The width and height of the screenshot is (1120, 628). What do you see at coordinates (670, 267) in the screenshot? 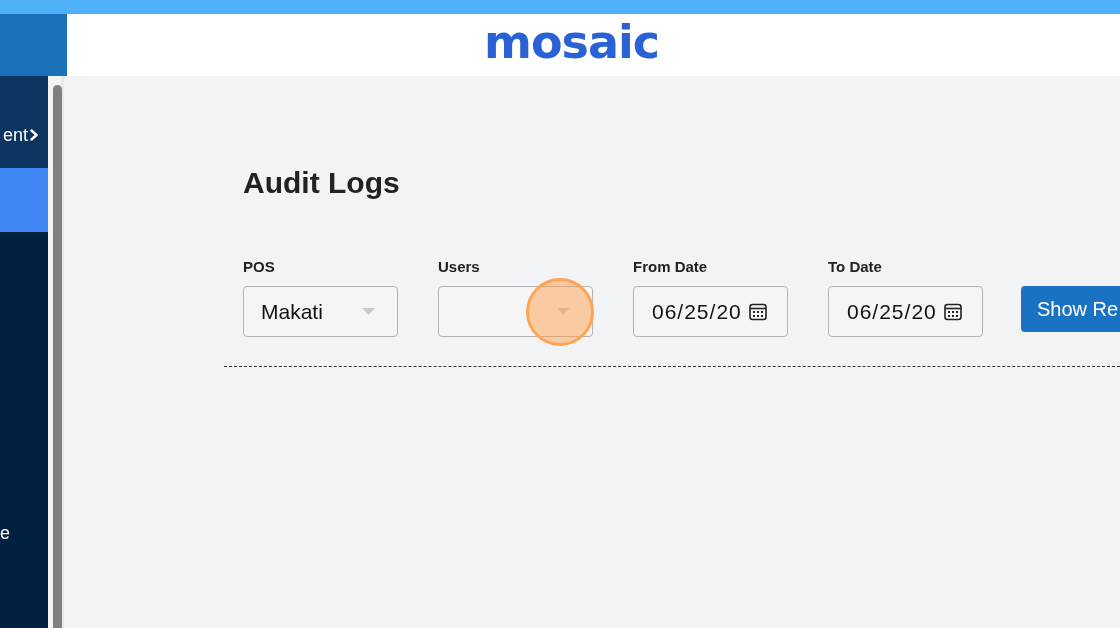
I see `field-label: From Date` at bounding box center [670, 267].